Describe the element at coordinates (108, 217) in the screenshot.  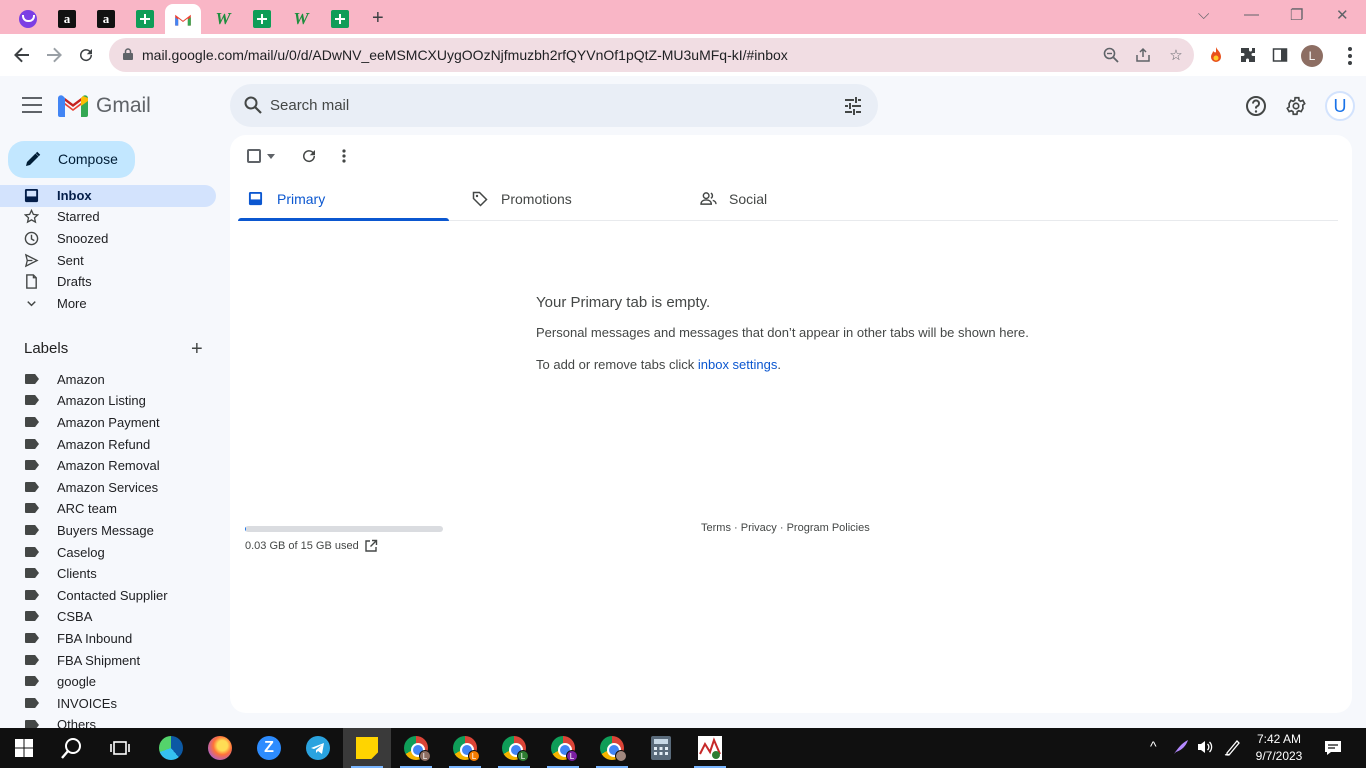
I see `nav-item-starred: Starred` at that location.